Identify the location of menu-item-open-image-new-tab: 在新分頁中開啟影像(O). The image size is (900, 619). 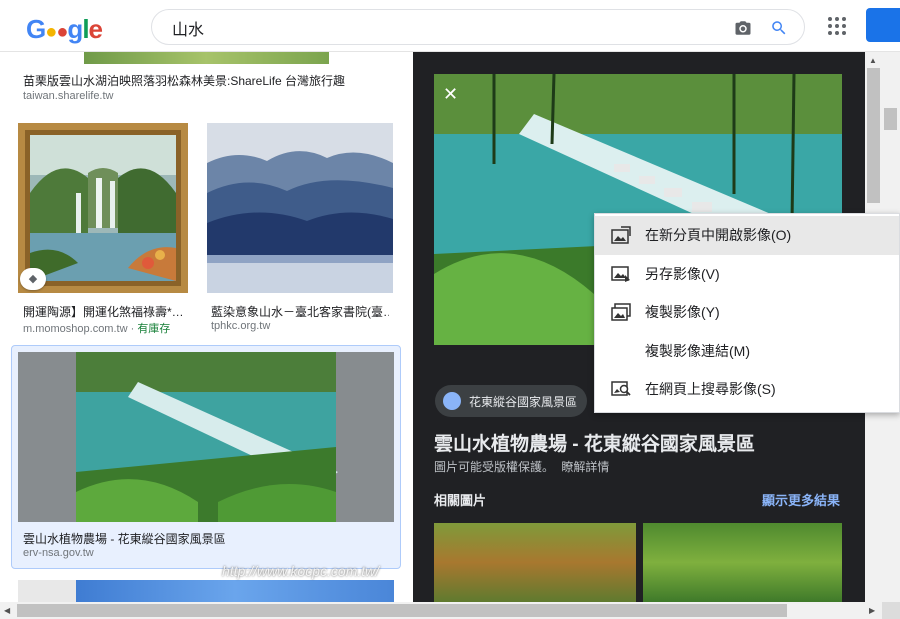
(747, 235).